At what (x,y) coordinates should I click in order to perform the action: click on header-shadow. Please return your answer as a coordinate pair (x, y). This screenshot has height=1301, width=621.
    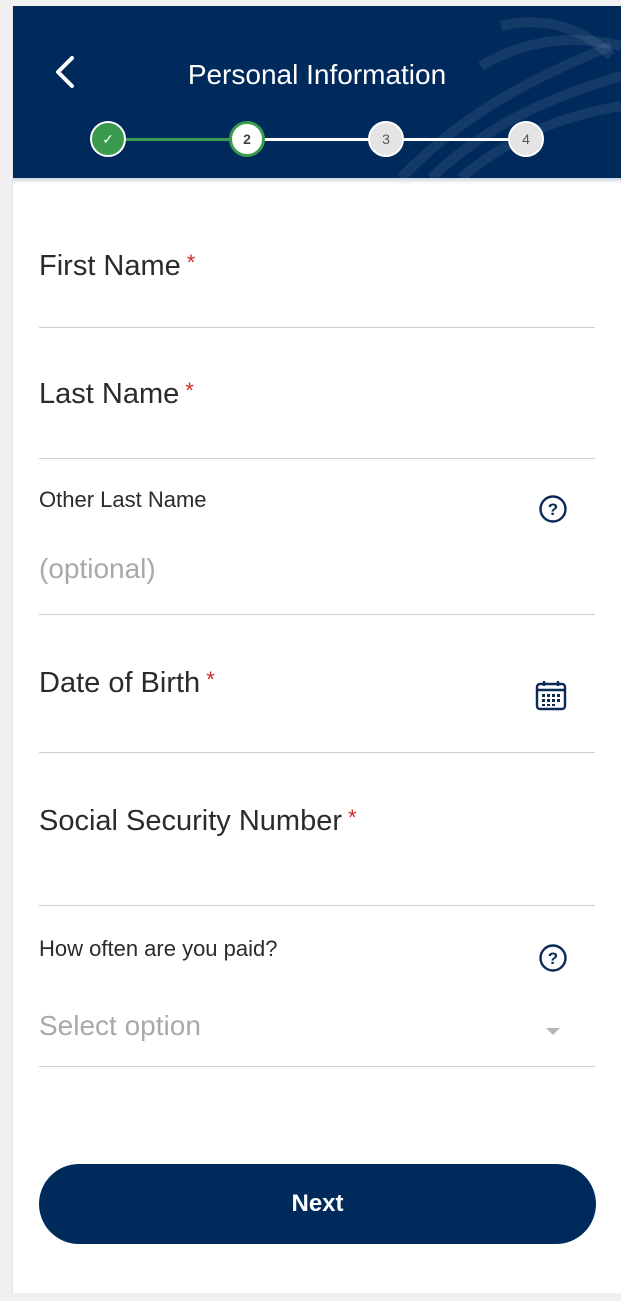
    Looking at the image, I should click on (317, 181).